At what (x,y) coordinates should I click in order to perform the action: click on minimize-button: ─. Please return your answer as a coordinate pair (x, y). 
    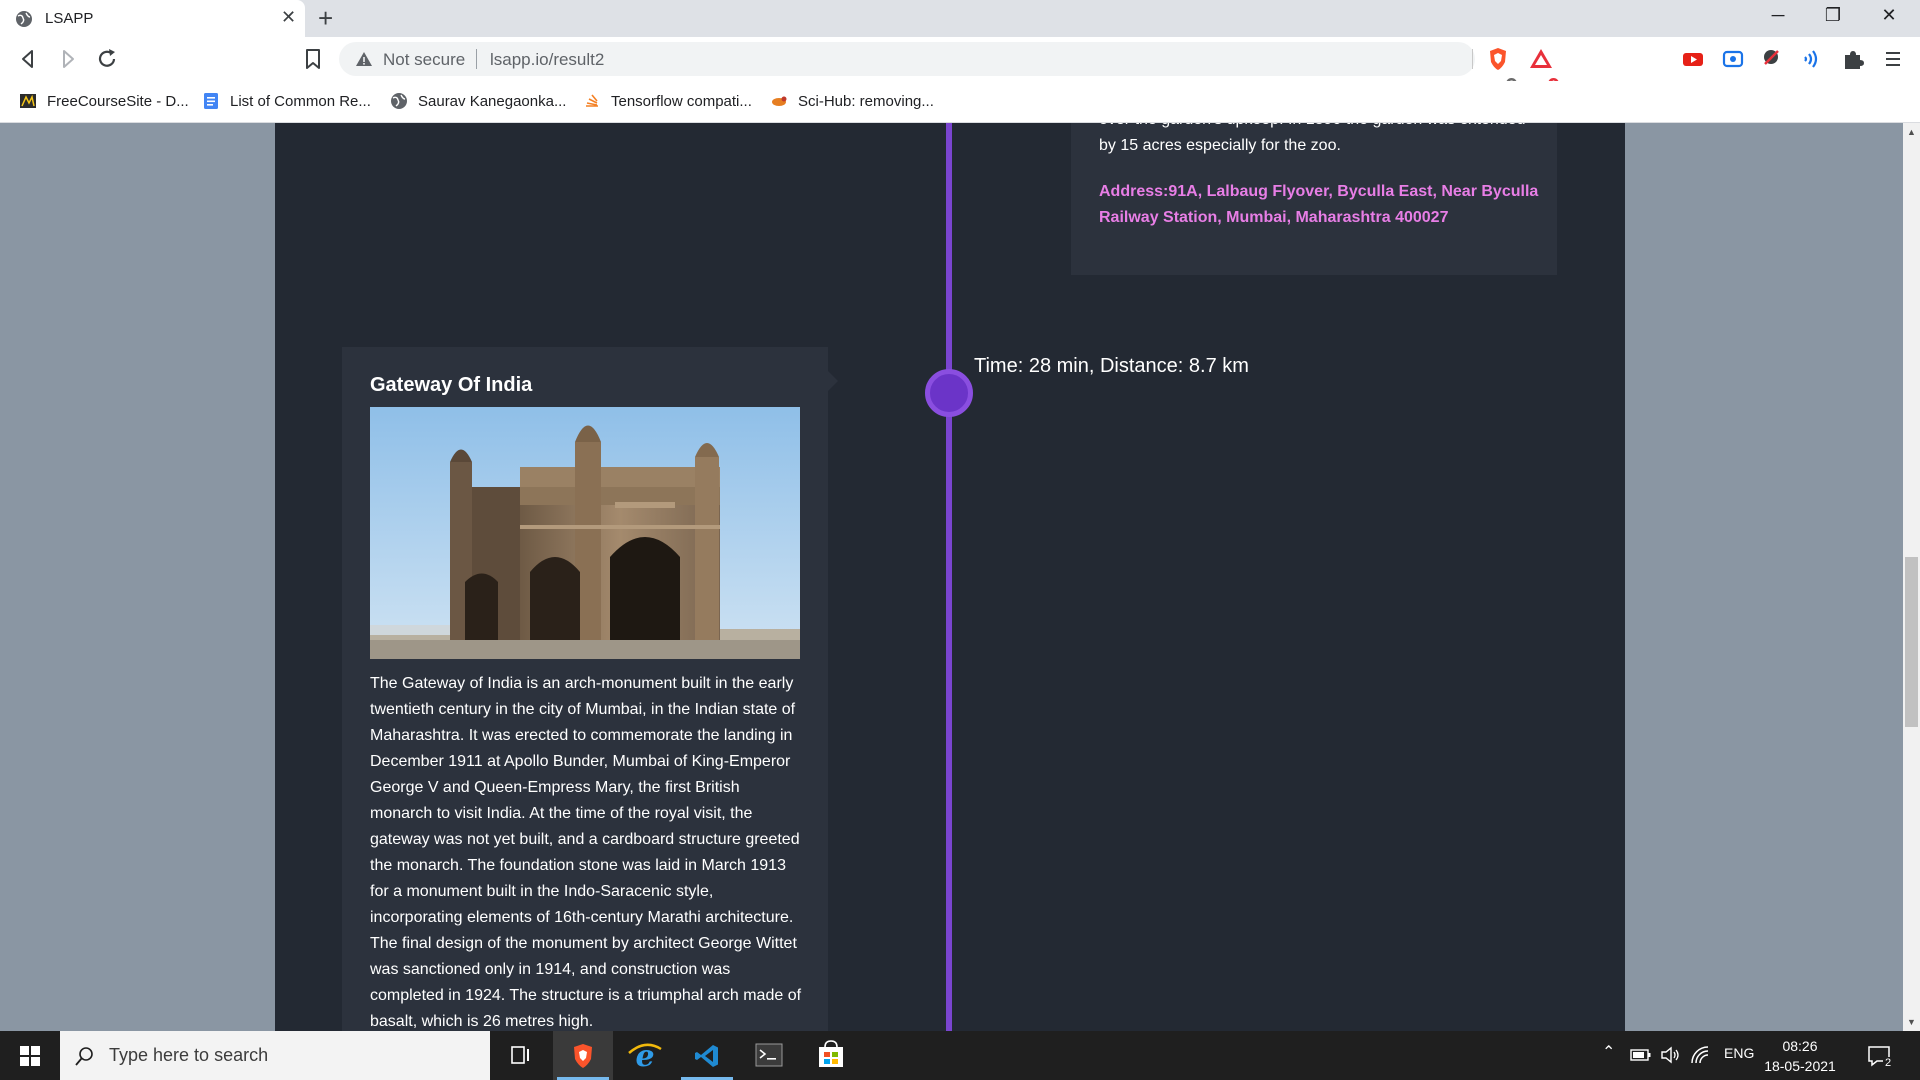
    Looking at the image, I should click on (1778, 15).